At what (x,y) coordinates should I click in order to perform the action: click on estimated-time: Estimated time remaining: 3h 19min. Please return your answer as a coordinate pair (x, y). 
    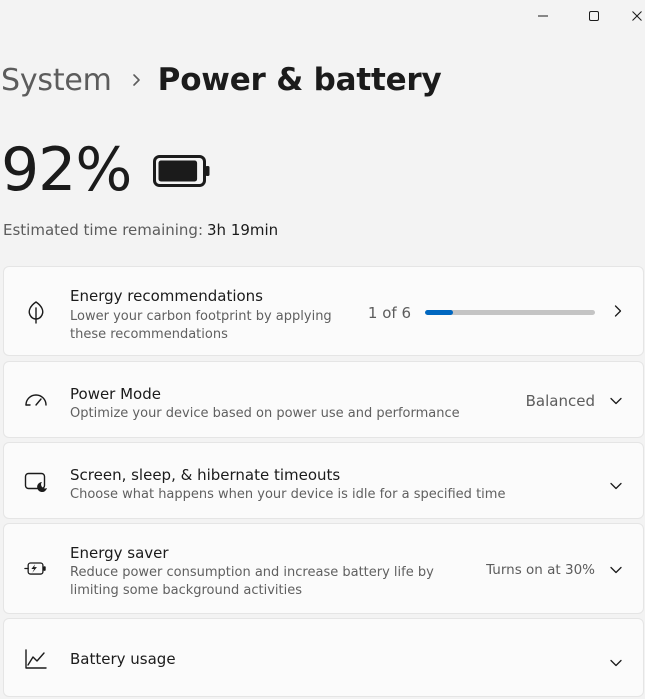
    Looking at the image, I should click on (140, 230).